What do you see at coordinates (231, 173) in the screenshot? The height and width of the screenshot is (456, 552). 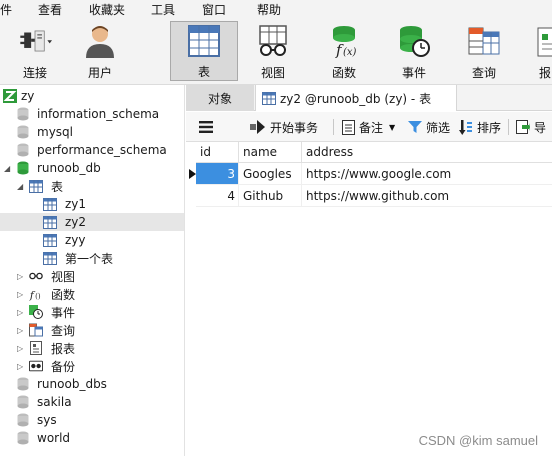 I see `cell-value: 3` at bounding box center [231, 173].